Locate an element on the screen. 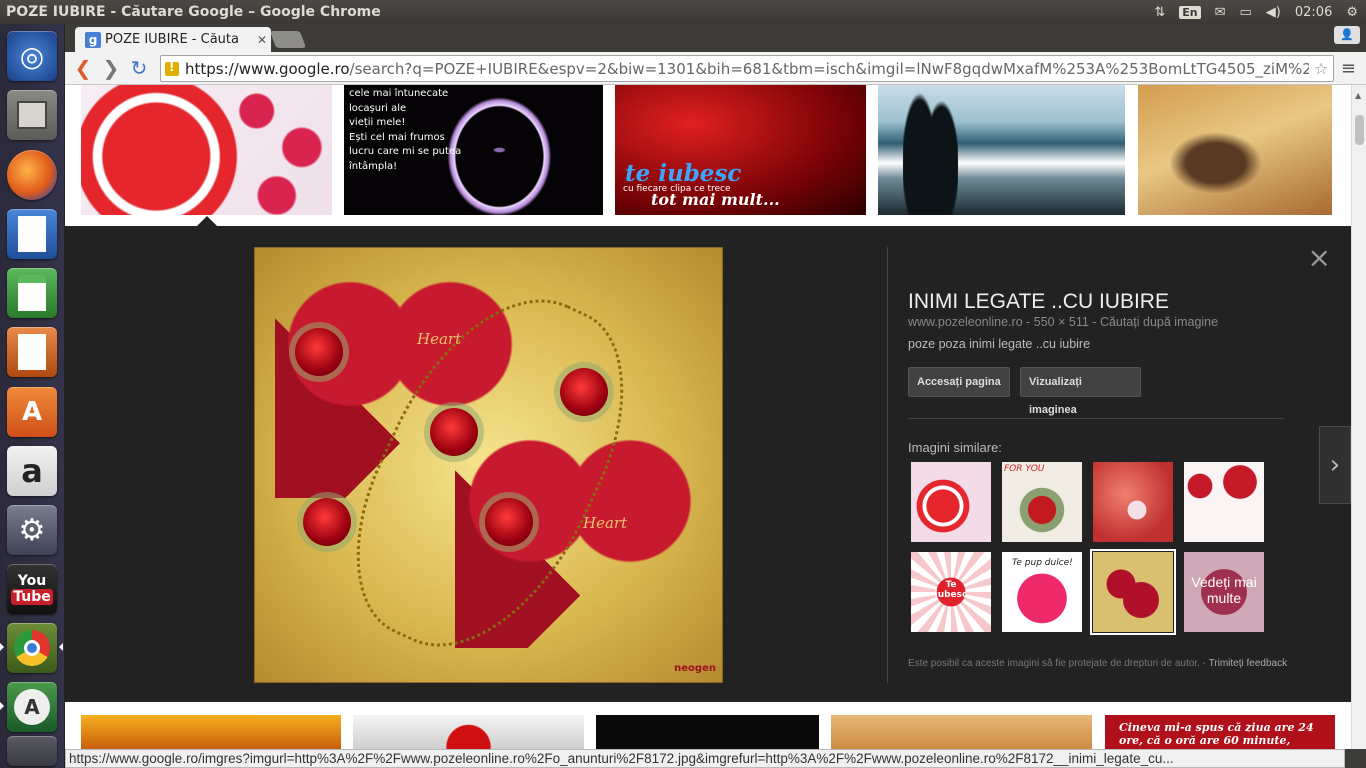 This screenshot has width=1366, height=768. send-feedback-link: Trimiteți feedback is located at coordinates (1248, 663).